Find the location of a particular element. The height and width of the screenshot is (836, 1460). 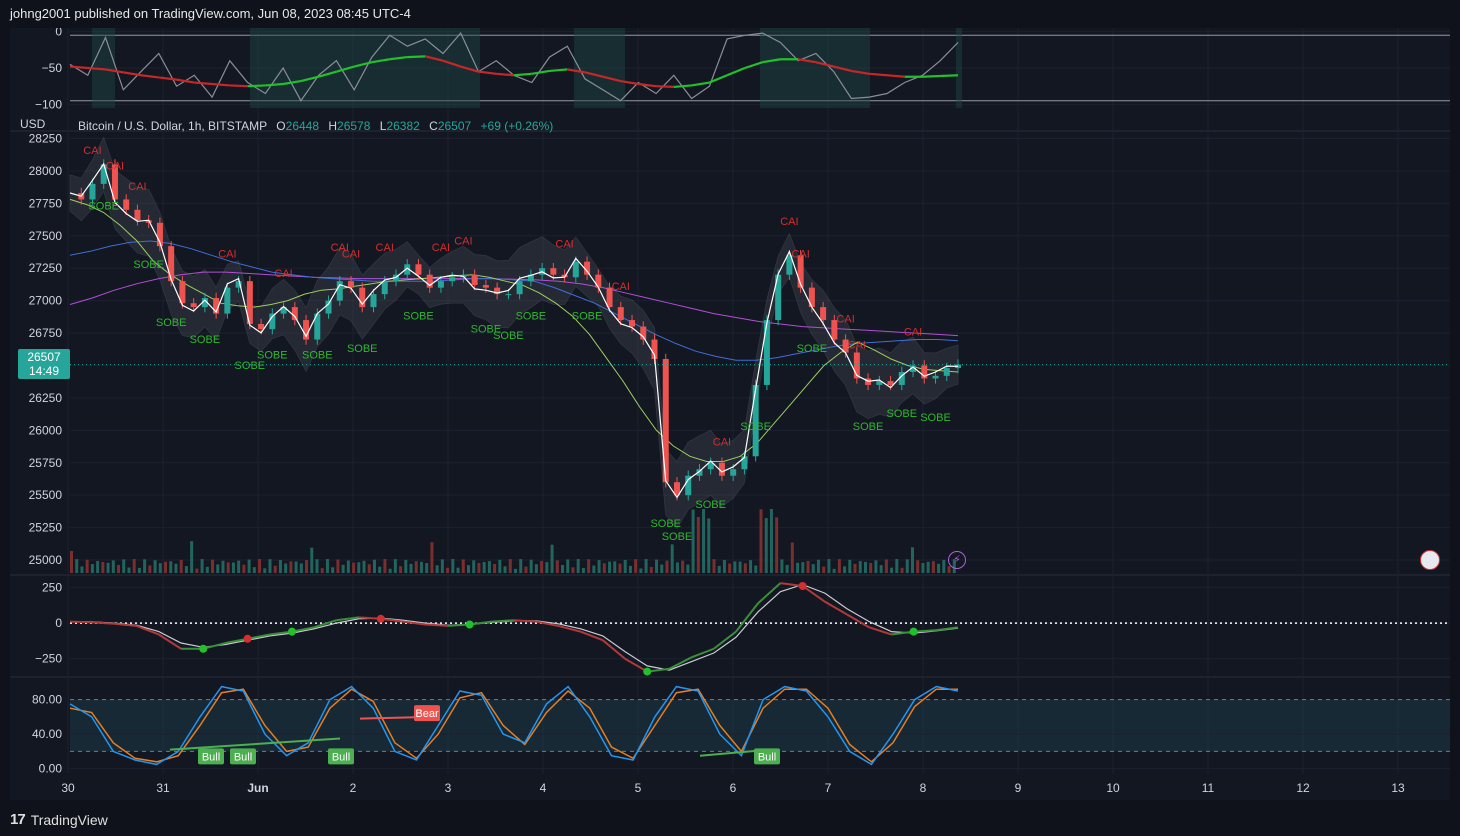

signal-badge-label: Bear is located at coordinates (427, 714).